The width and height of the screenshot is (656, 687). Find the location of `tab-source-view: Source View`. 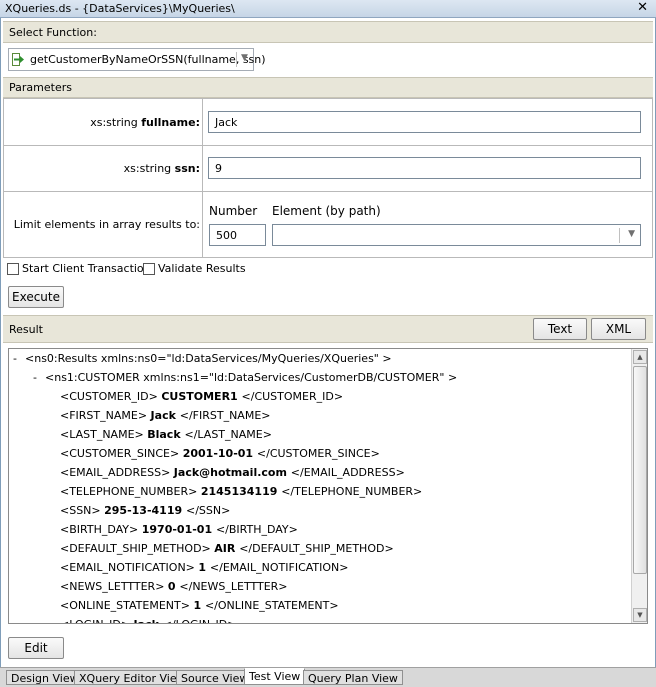

tab-source-view: Source View is located at coordinates (215, 677).